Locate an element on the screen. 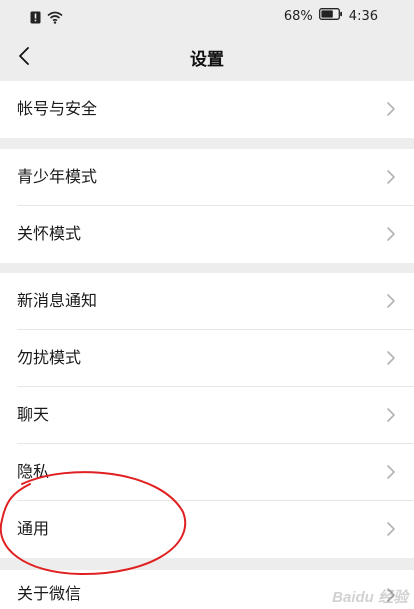 This screenshot has height=609, width=414. settings-row-care-mode: 关怀模式 is located at coordinates (207, 234).